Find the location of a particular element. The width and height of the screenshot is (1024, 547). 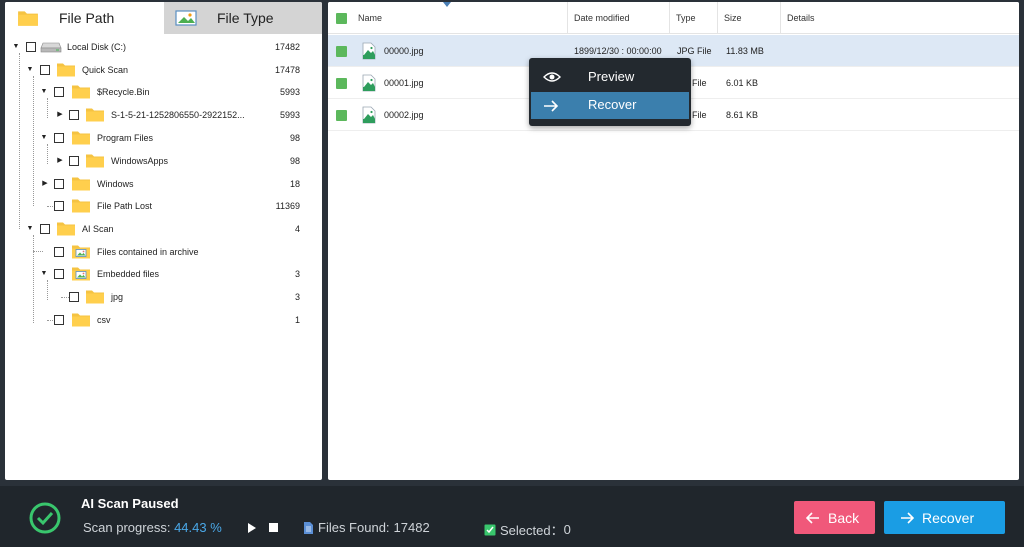

image-icon is located at coordinates (186, 18).